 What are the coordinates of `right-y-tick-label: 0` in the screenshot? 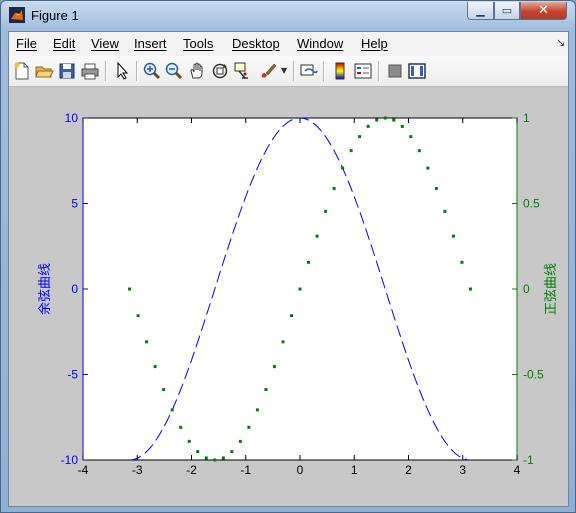 It's located at (526, 289).